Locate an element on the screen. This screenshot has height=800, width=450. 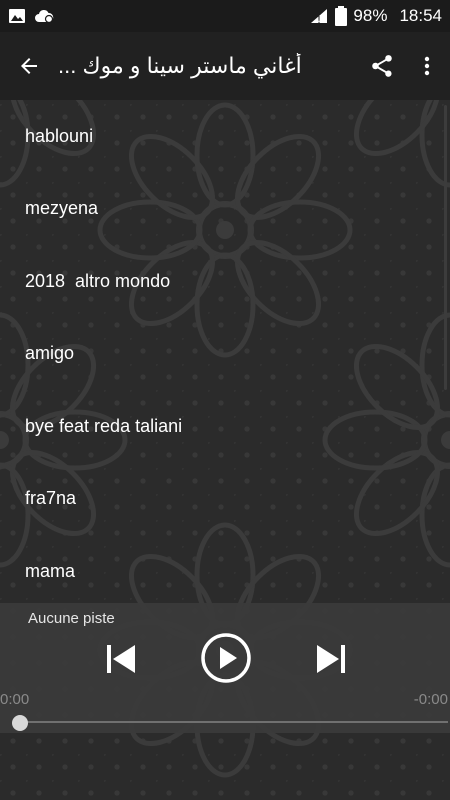
list-item: hablouni is located at coordinates (225, 136).